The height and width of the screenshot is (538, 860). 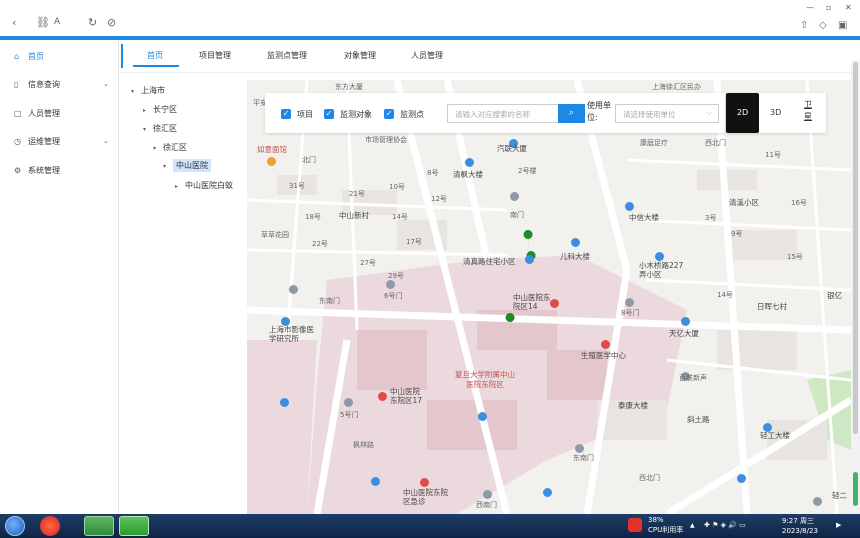 What do you see at coordinates (389, 114) in the screenshot?
I see `checkbox-monitoring-point: ✓` at bounding box center [389, 114].